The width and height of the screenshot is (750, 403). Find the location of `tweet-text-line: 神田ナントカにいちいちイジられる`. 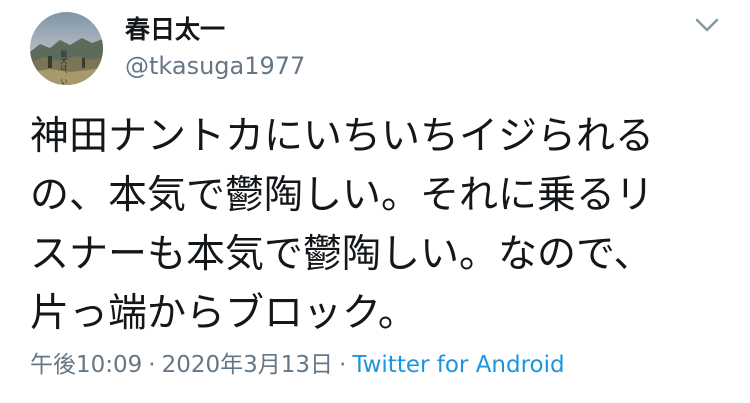

tweet-text-line: 神田ナントカにいちいちイジられる is located at coordinates (342, 136).